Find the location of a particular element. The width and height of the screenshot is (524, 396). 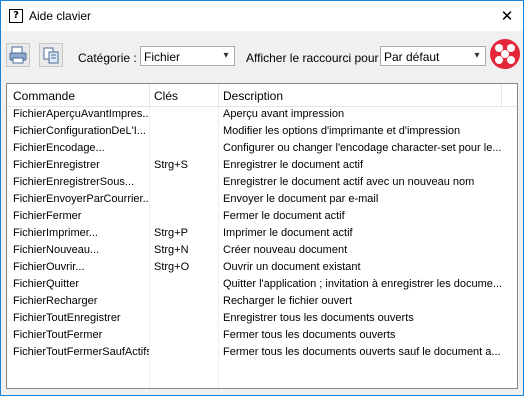

keys-cell: Strg+S is located at coordinates (171, 165).